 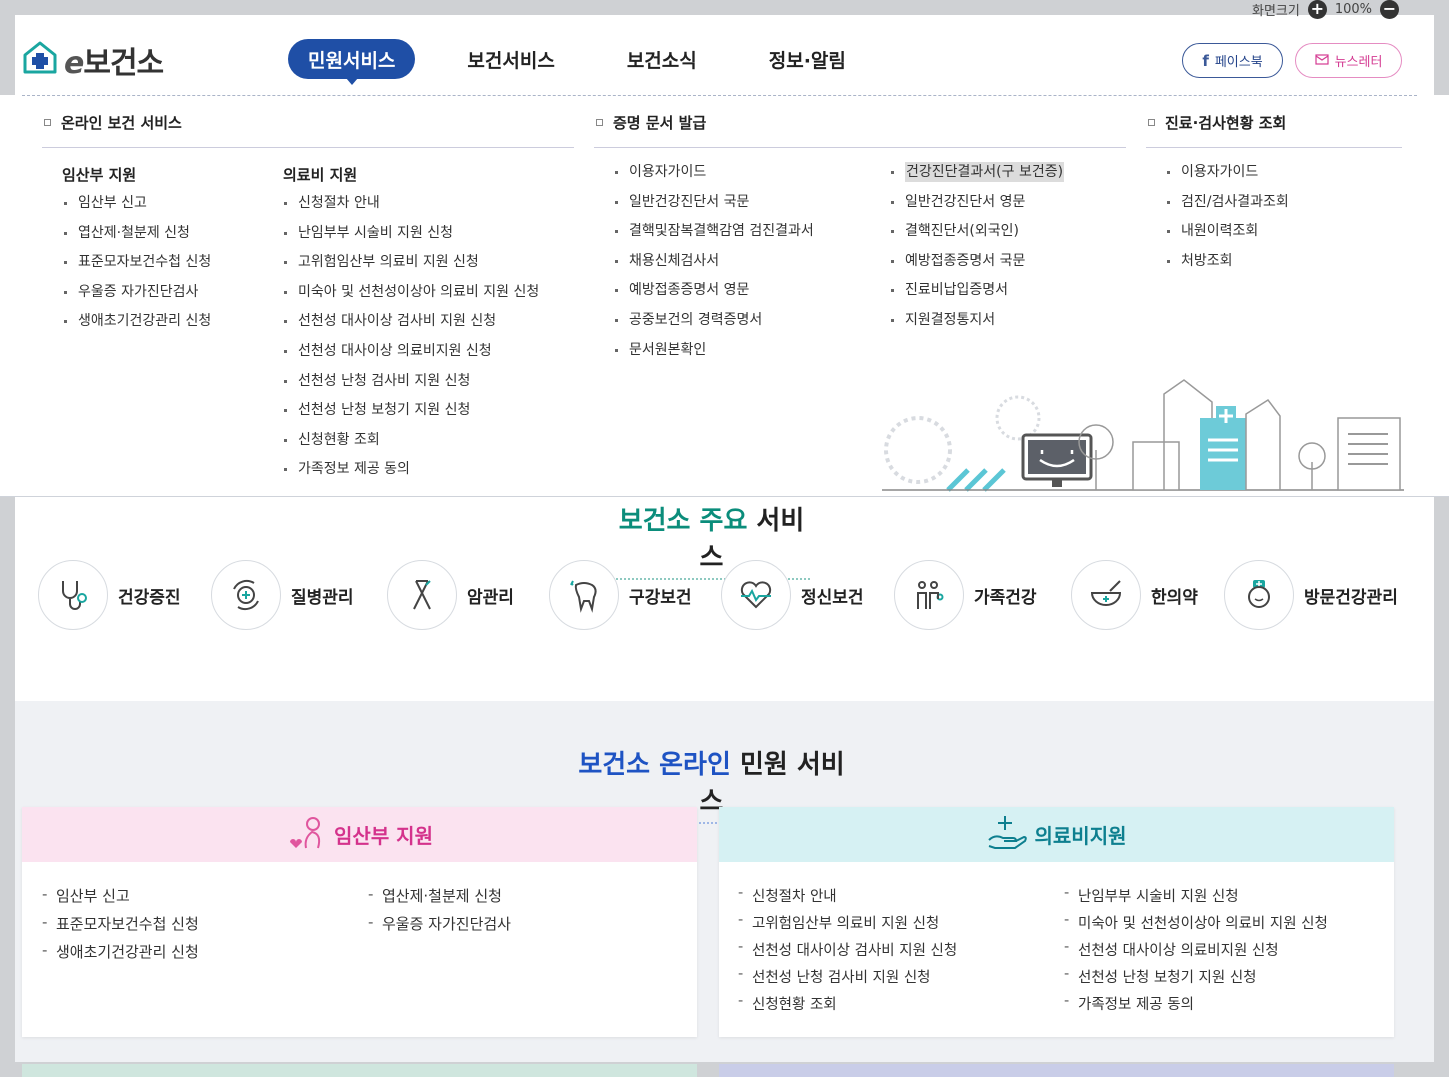 I want to click on list-item: 문서원본확인, so click(x=713, y=355).